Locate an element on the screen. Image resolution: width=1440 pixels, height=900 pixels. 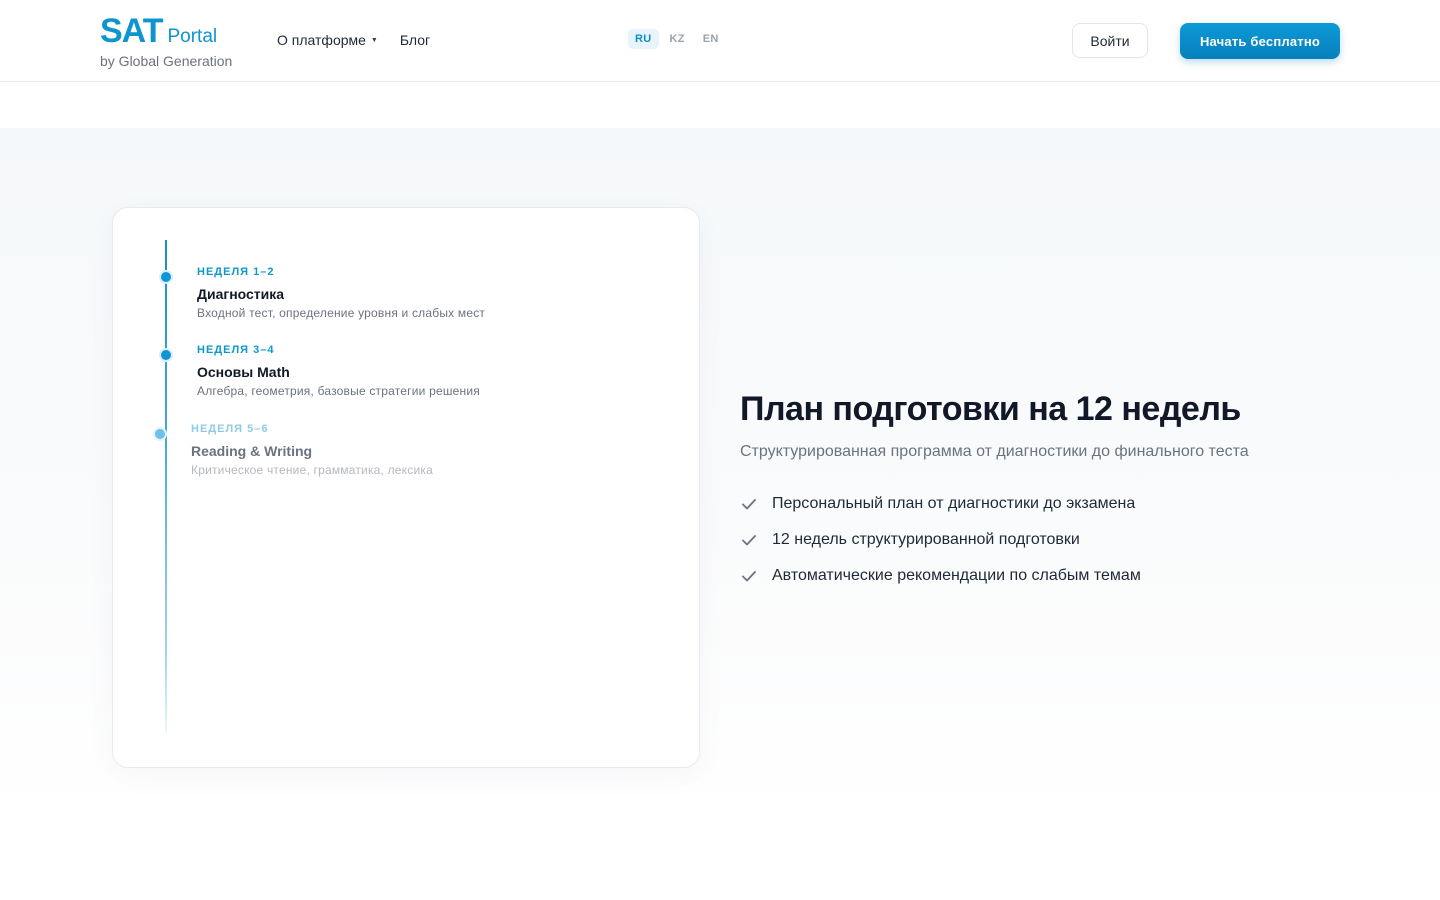
timeline-title: Основы Math is located at coordinates (243, 372).